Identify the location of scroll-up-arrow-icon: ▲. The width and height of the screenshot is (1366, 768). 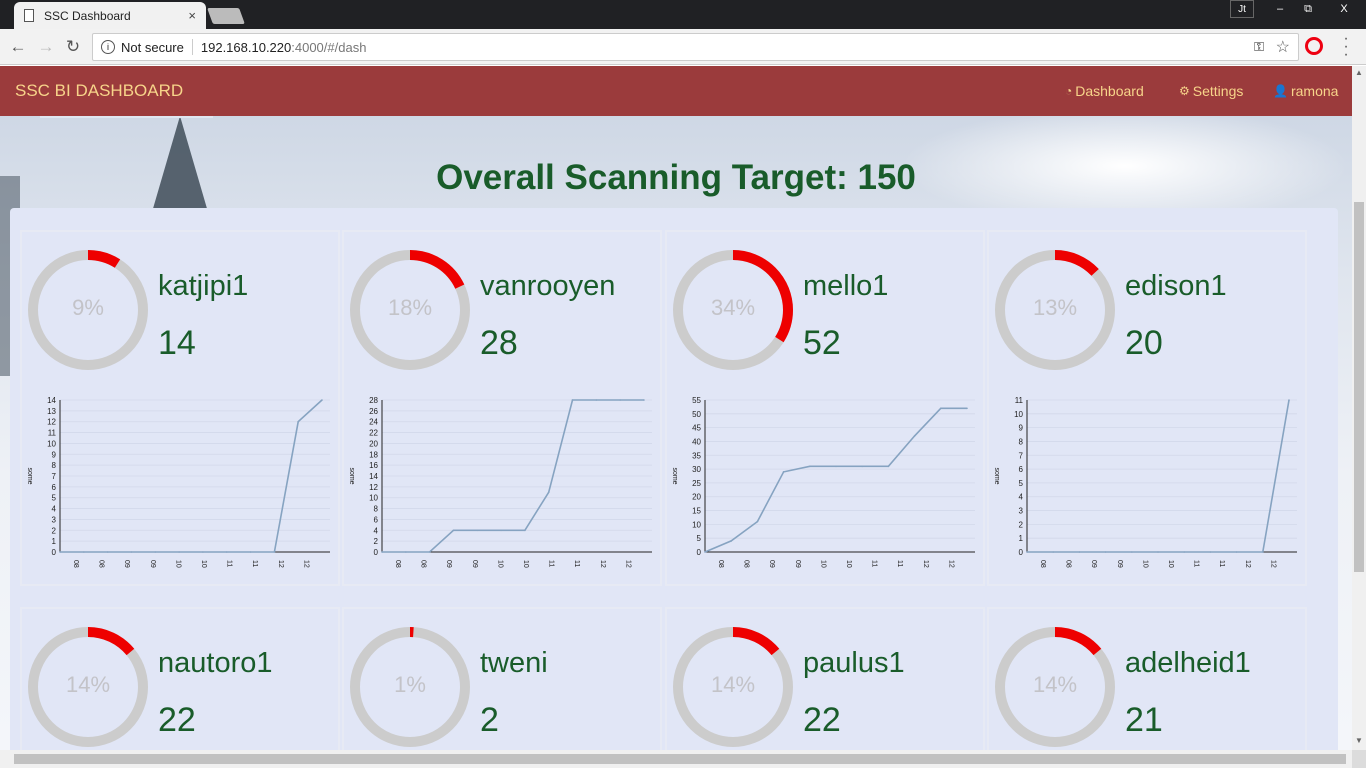
(1359, 72).